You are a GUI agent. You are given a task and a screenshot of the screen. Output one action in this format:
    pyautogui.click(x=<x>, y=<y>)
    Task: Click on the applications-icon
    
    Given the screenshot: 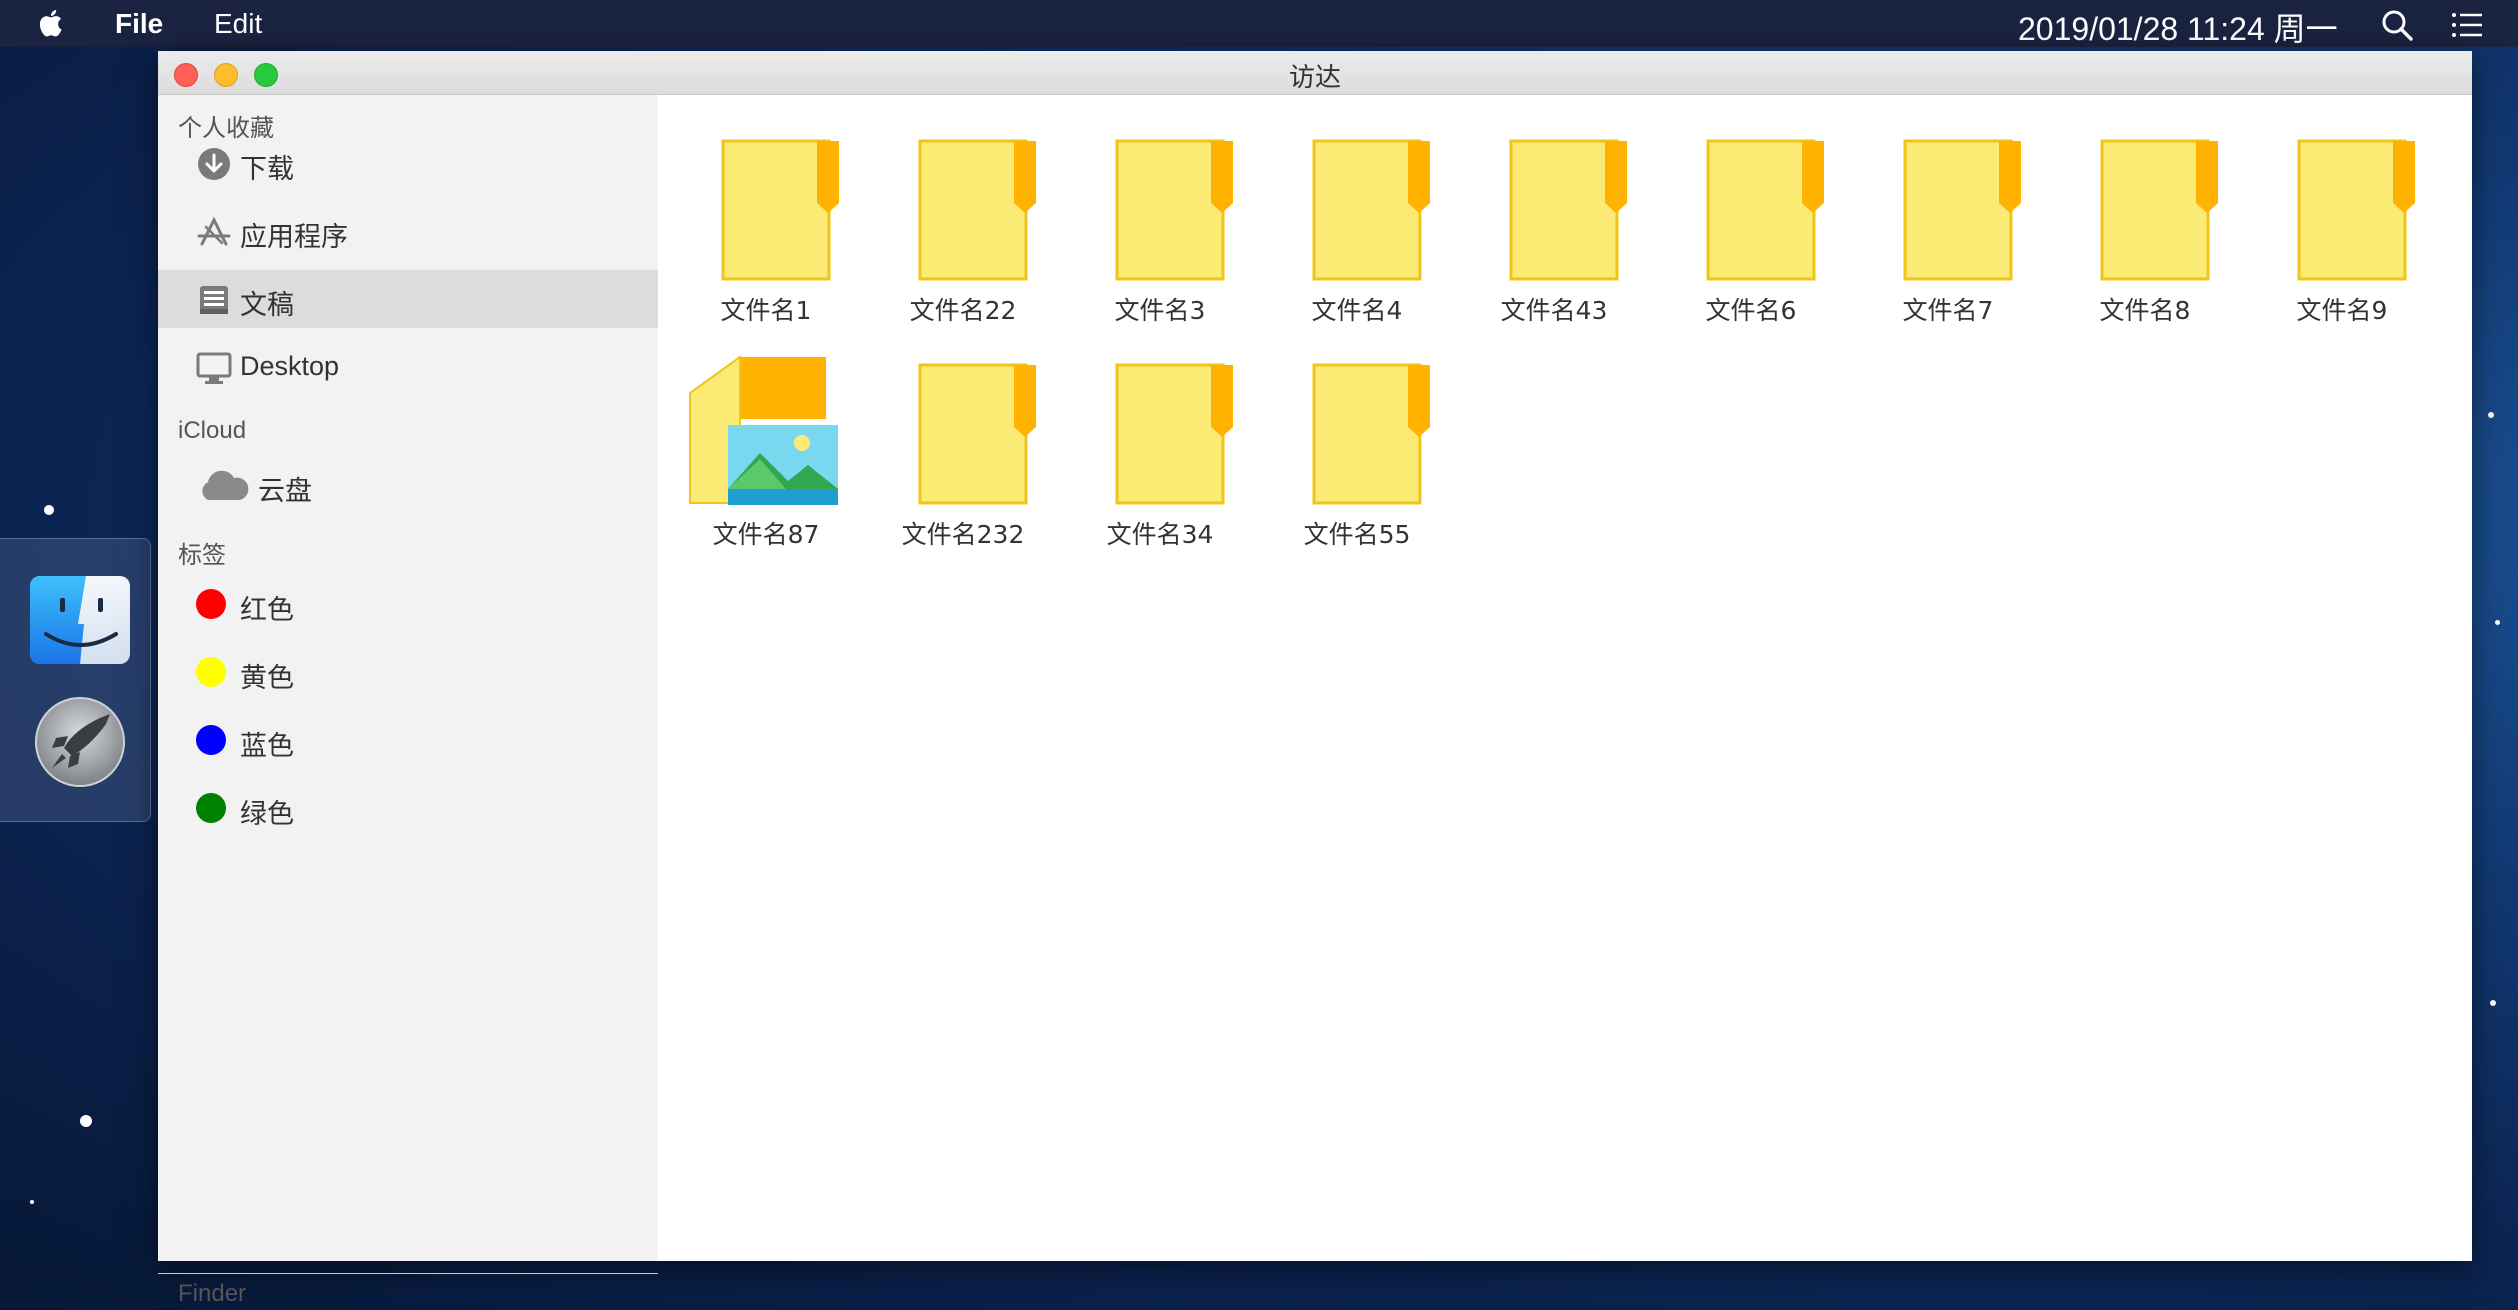 What is the action you would take?
    pyautogui.click(x=214, y=231)
    